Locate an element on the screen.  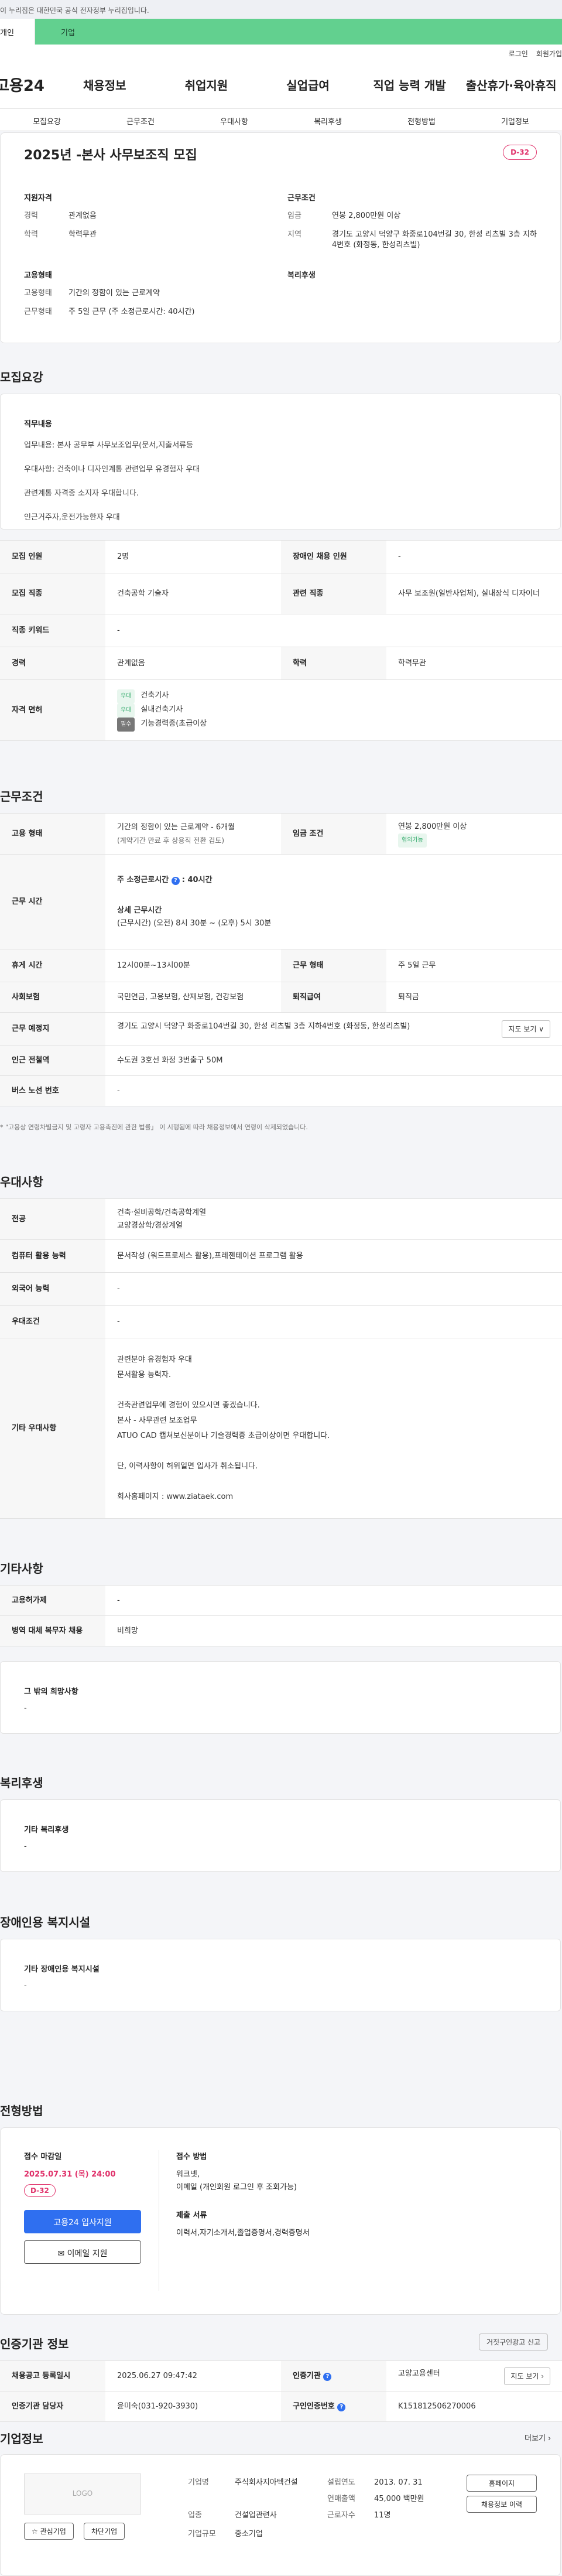
wish-title: 그 밖의 희망사항 is located at coordinates (51, 1691).